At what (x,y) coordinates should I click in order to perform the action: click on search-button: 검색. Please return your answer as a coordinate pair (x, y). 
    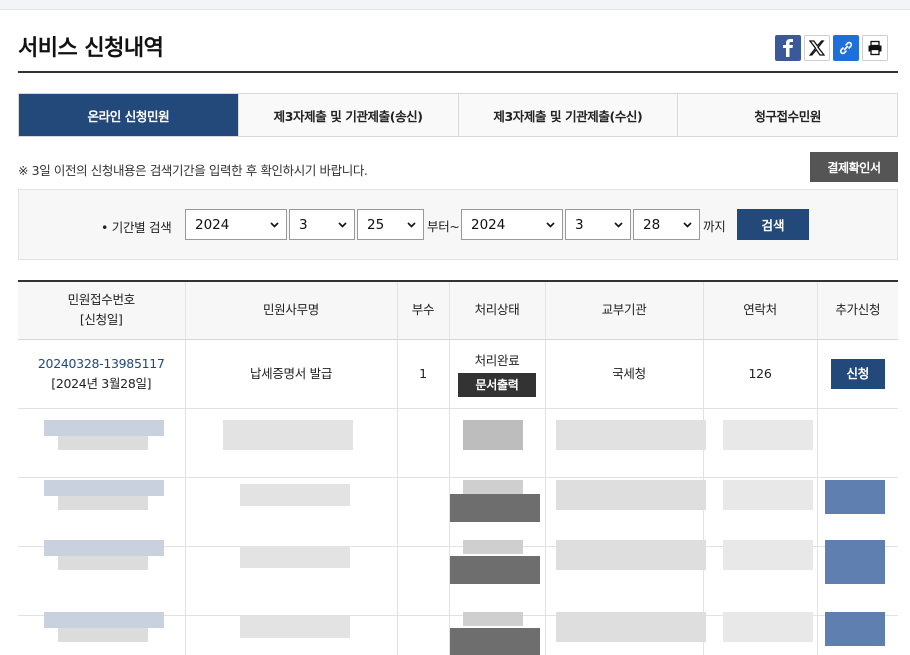
    Looking at the image, I should click on (773, 224).